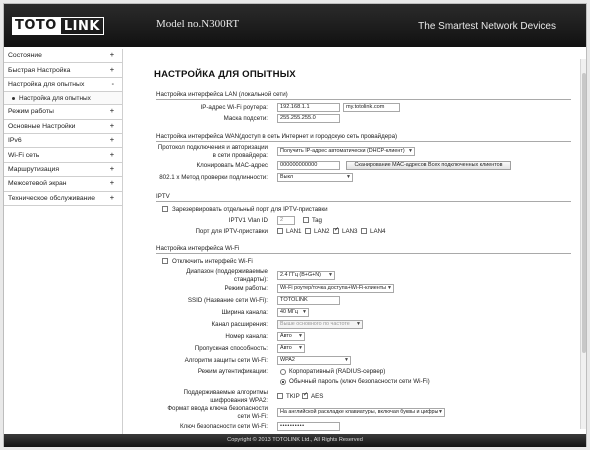  I want to click on cipher-tkip-checkbox, so click(280, 396).